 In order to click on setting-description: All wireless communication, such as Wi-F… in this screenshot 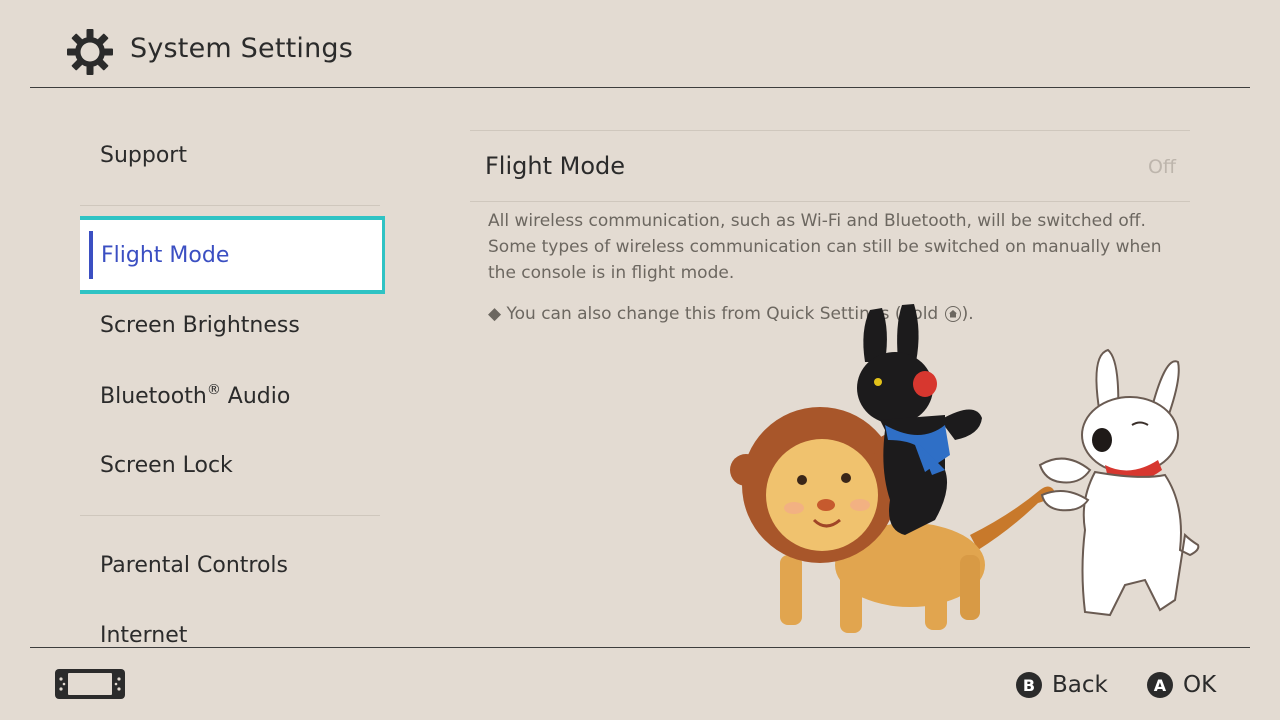, I will do `click(825, 247)`.